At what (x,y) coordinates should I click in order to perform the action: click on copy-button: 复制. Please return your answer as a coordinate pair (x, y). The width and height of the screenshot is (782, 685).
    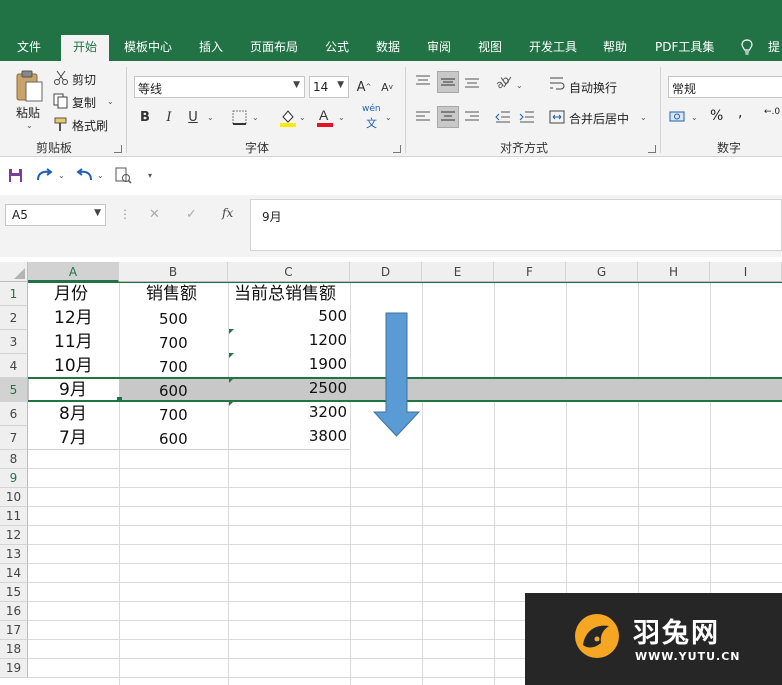
    Looking at the image, I should click on (84, 102).